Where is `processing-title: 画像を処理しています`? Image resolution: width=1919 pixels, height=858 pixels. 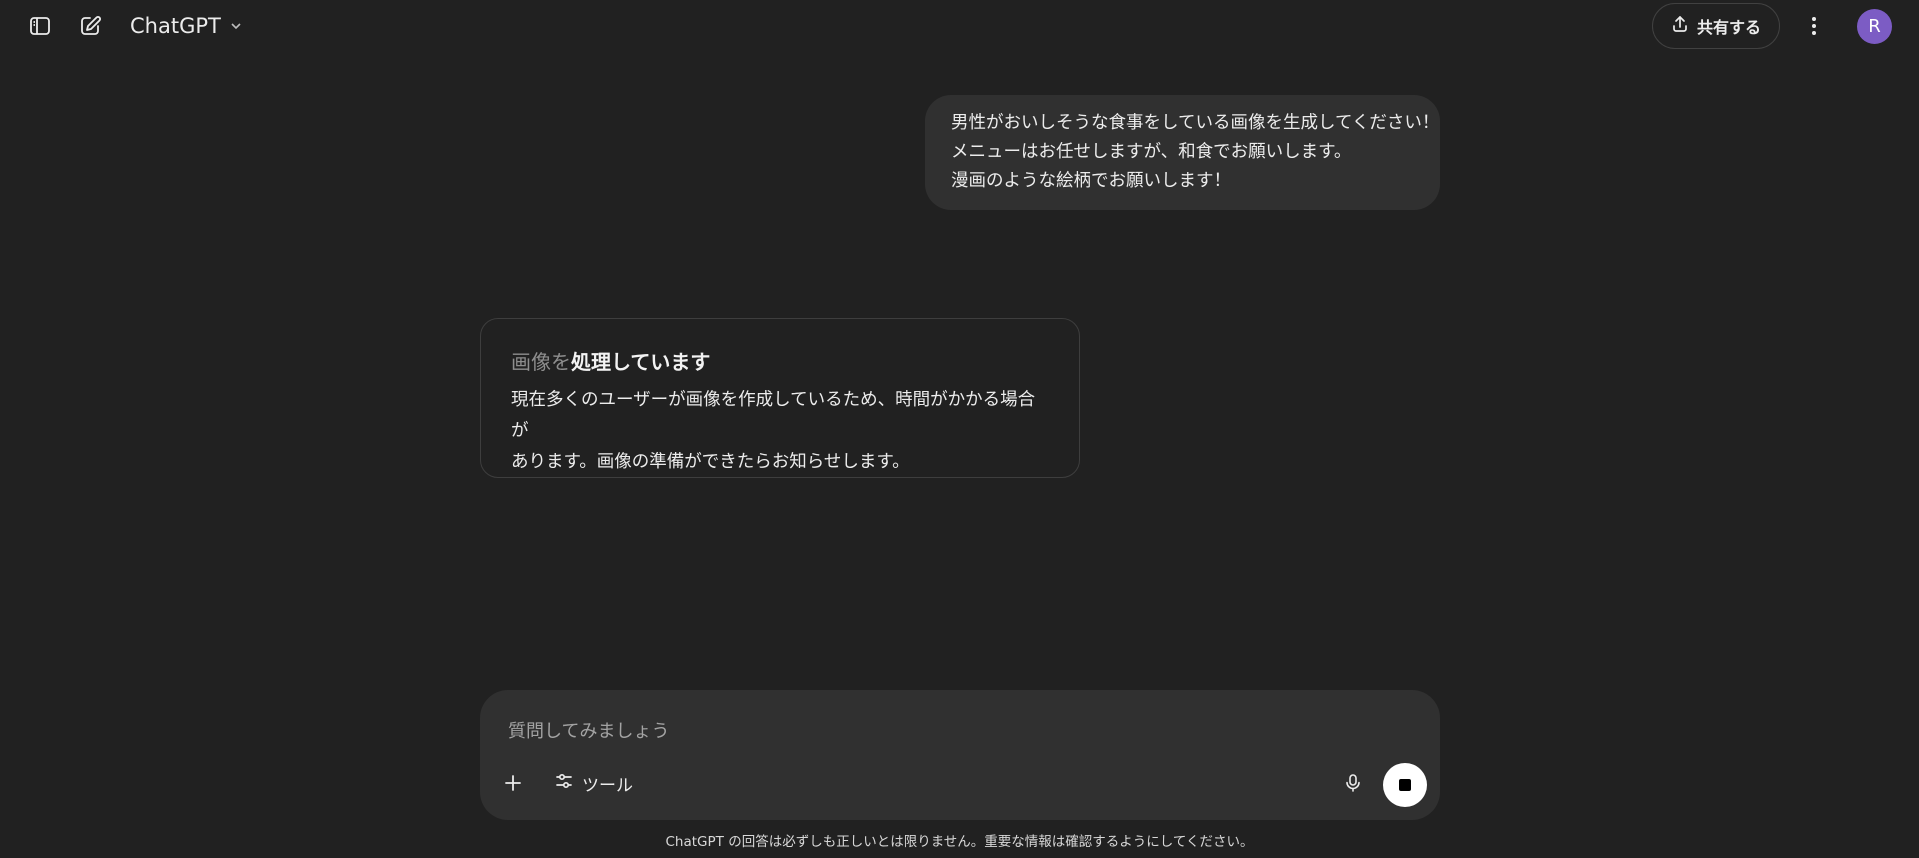
processing-title: 画像を処理しています is located at coordinates (780, 362).